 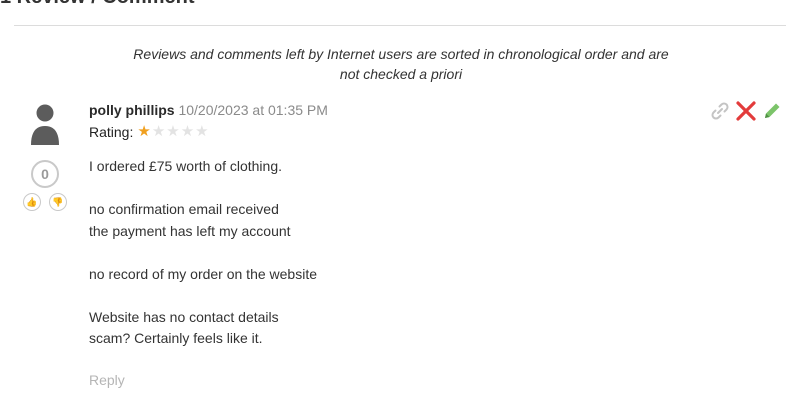 What do you see at coordinates (186, 166) in the screenshot?
I see `review-text-line: I ordered £75 worth of clothing.` at bounding box center [186, 166].